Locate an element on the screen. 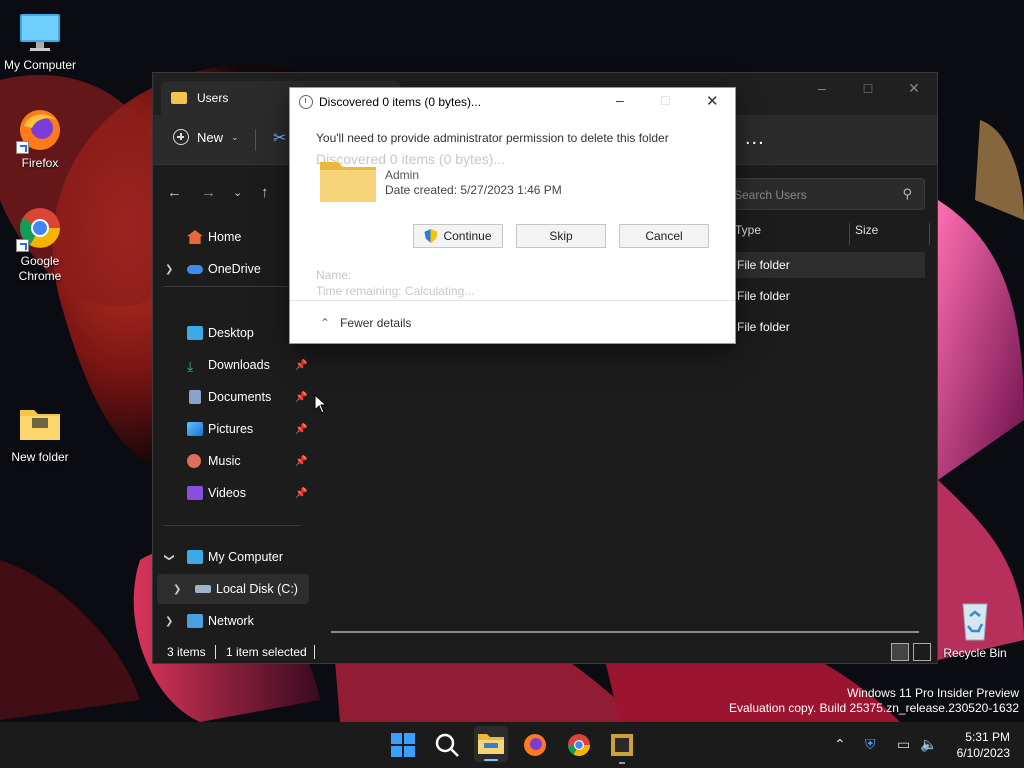 The width and height of the screenshot is (1024, 768). sidebar-item-music: Music 📌 is located at coordinates (233, 461).